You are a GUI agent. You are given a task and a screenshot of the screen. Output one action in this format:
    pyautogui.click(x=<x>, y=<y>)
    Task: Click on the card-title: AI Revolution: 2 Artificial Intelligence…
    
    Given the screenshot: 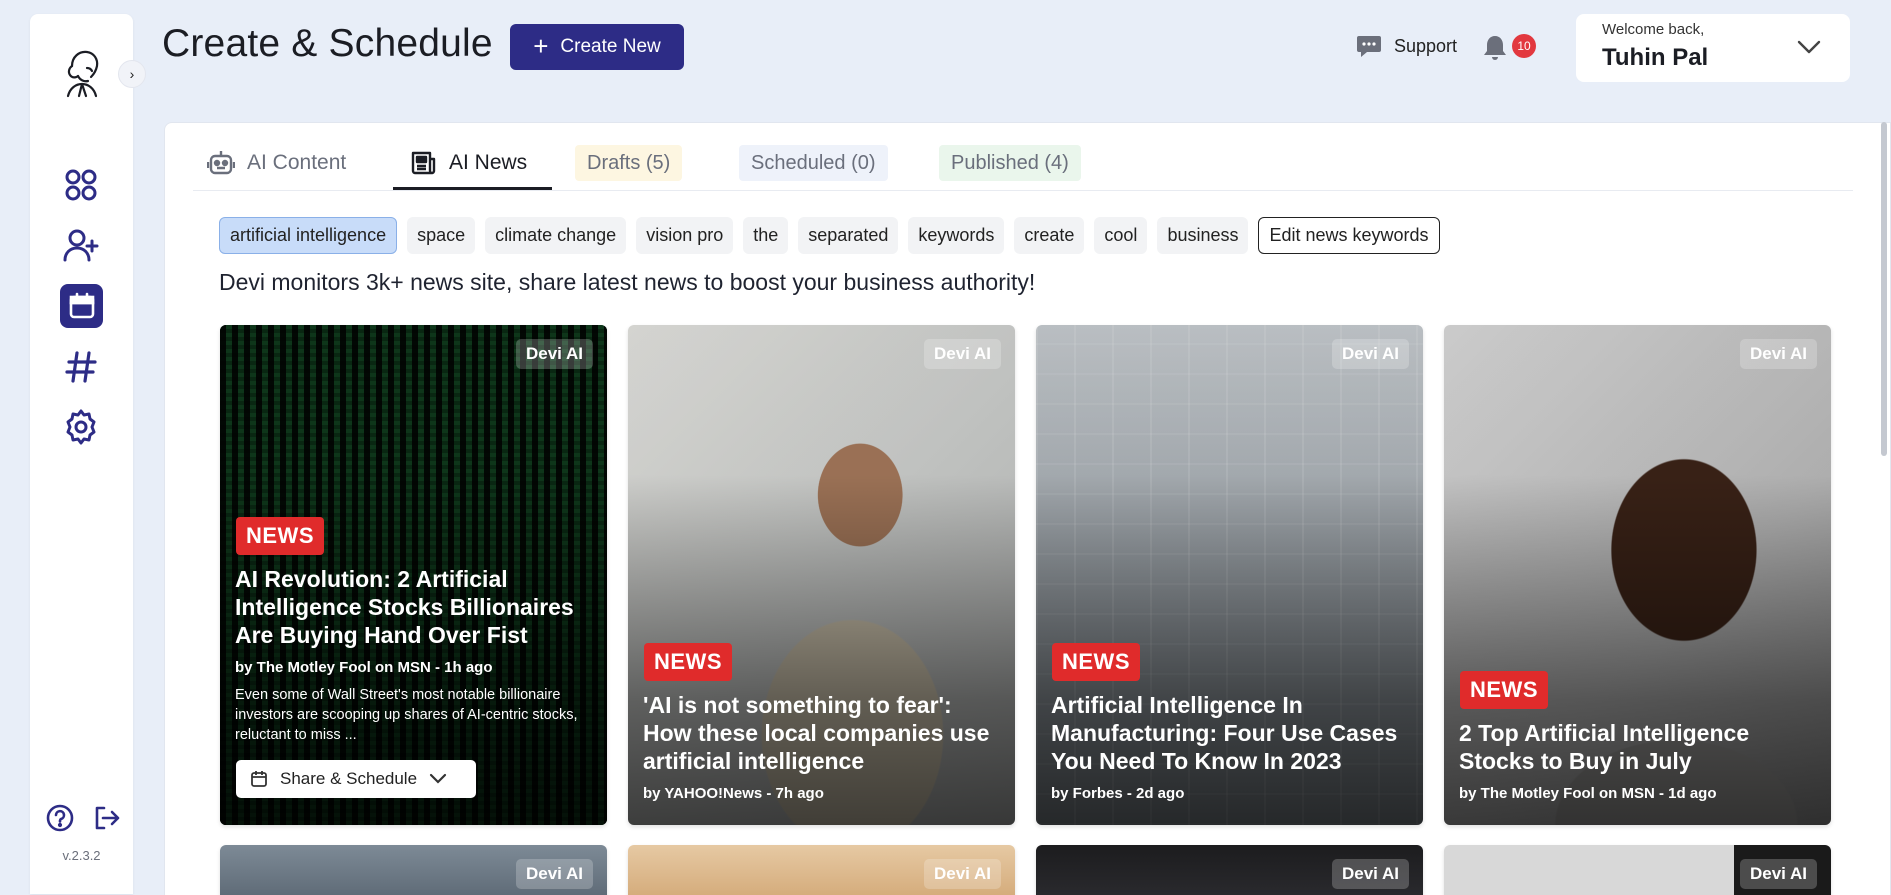 What is the action you would take?
    pyautogui.click(x=404, y=607)
    